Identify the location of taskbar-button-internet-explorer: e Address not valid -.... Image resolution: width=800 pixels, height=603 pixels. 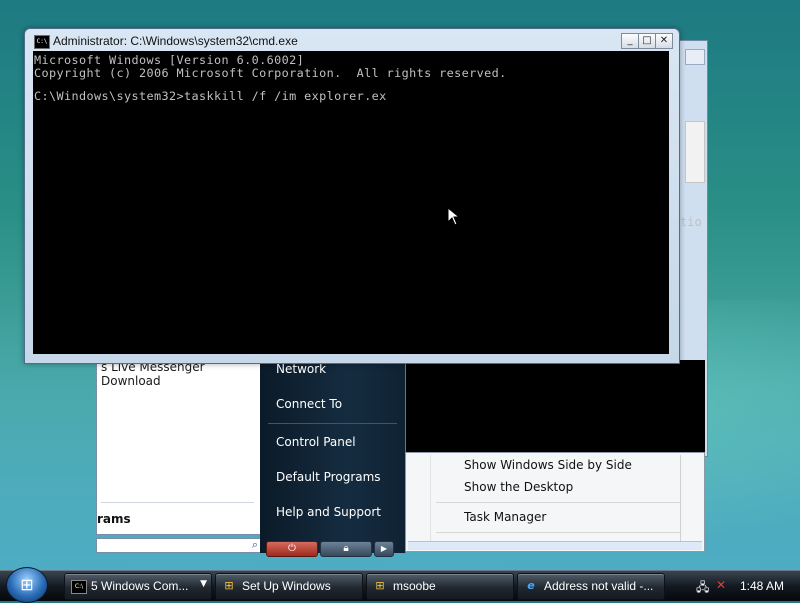
(591, 586).